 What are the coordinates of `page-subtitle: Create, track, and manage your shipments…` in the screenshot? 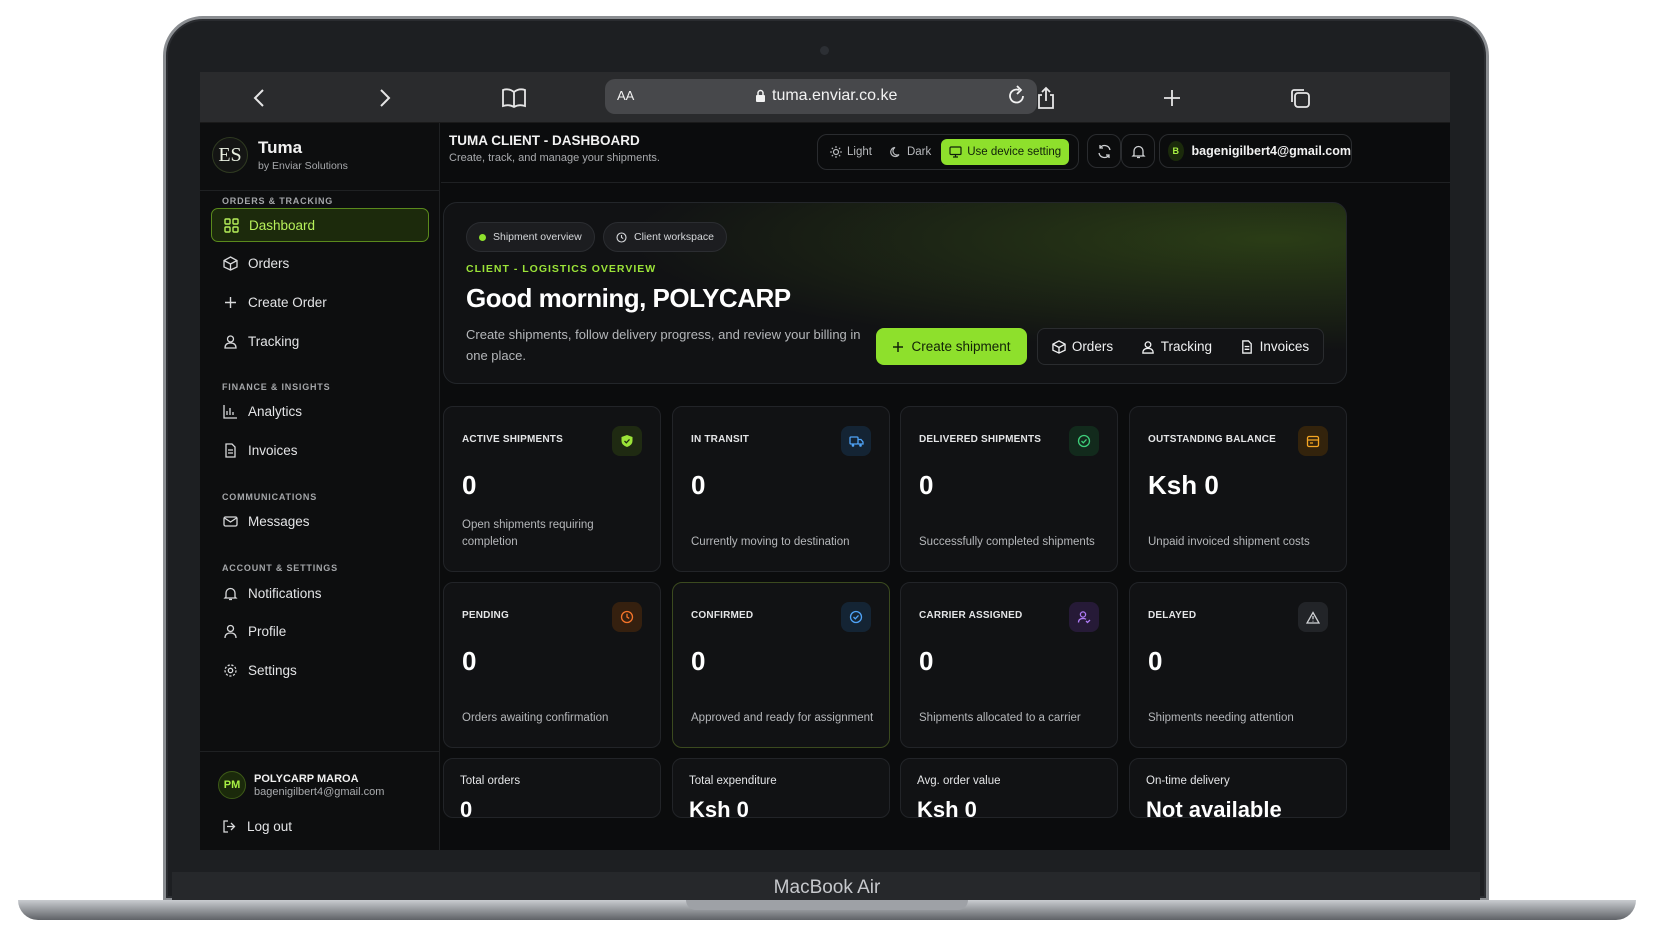 It's located at (554, 158).